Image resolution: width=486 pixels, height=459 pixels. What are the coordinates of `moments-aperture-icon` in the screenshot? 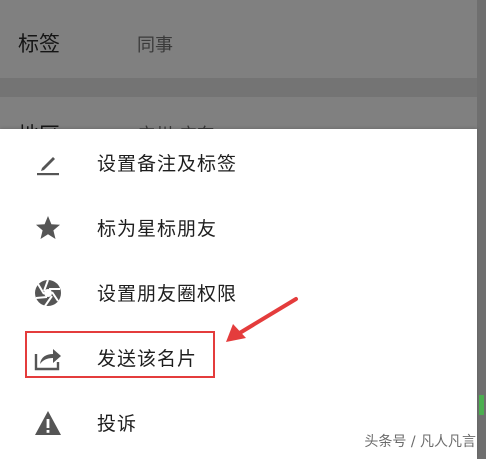 It's located at (48, 293).